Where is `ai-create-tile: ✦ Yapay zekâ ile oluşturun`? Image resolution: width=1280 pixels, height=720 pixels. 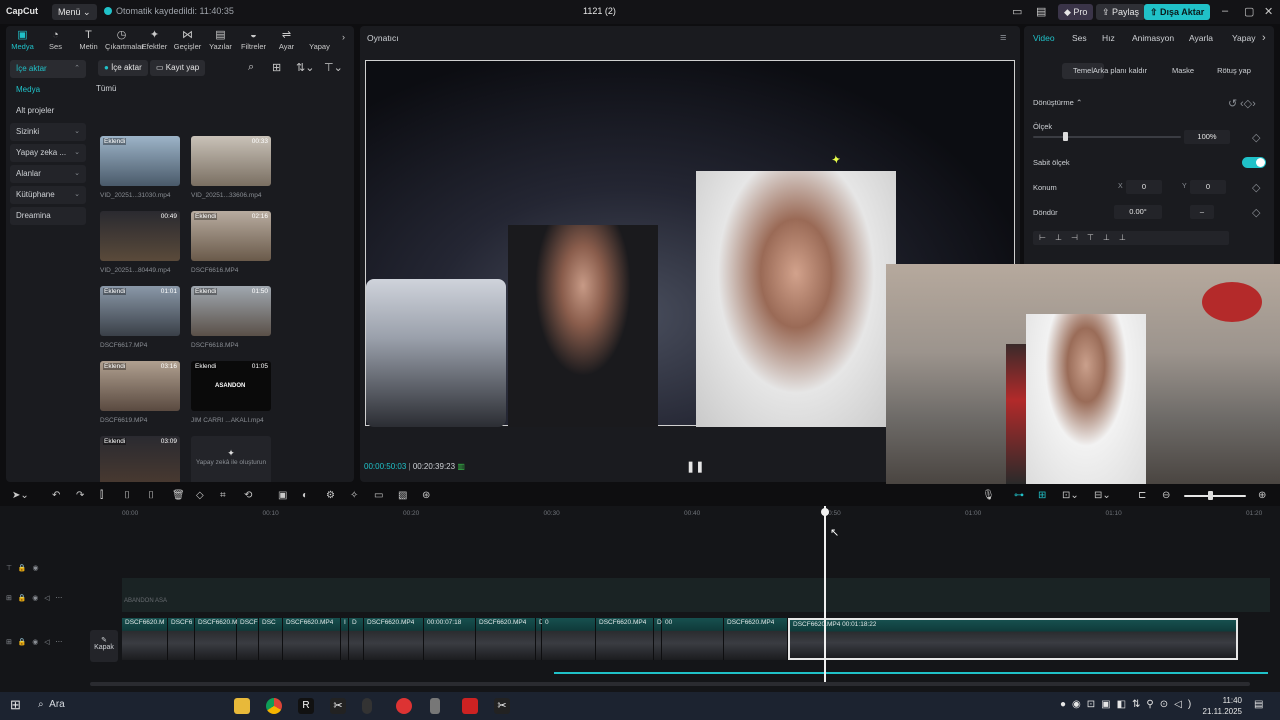
ai-create-tile: ✦ Yapay zekâ ile oluşturun is located at coordinates (231, 459).